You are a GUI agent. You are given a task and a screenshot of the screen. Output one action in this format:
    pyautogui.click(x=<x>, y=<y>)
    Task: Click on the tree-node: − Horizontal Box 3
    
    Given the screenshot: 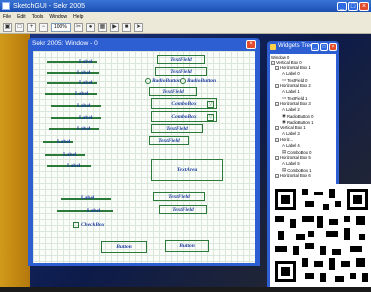 What is the action you would take?
    pyautogui.click(x=293, y=103)
    